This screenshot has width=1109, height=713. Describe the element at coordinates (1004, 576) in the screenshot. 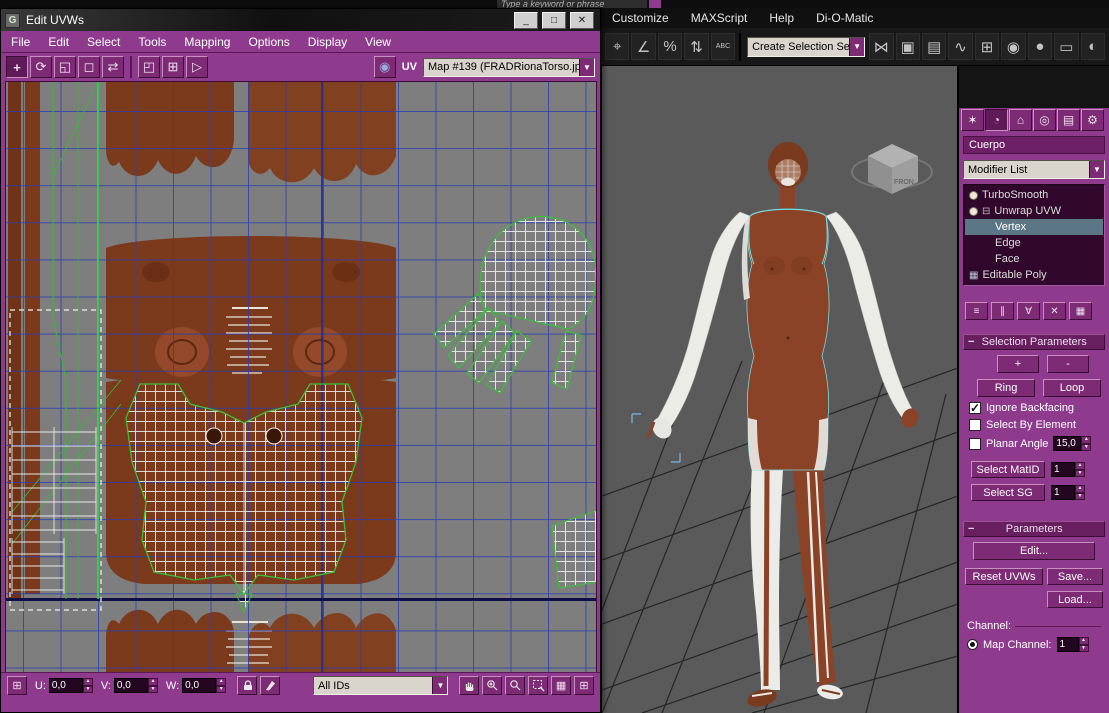

I see `reset-uvws-button: Reset UVWs` at that location.